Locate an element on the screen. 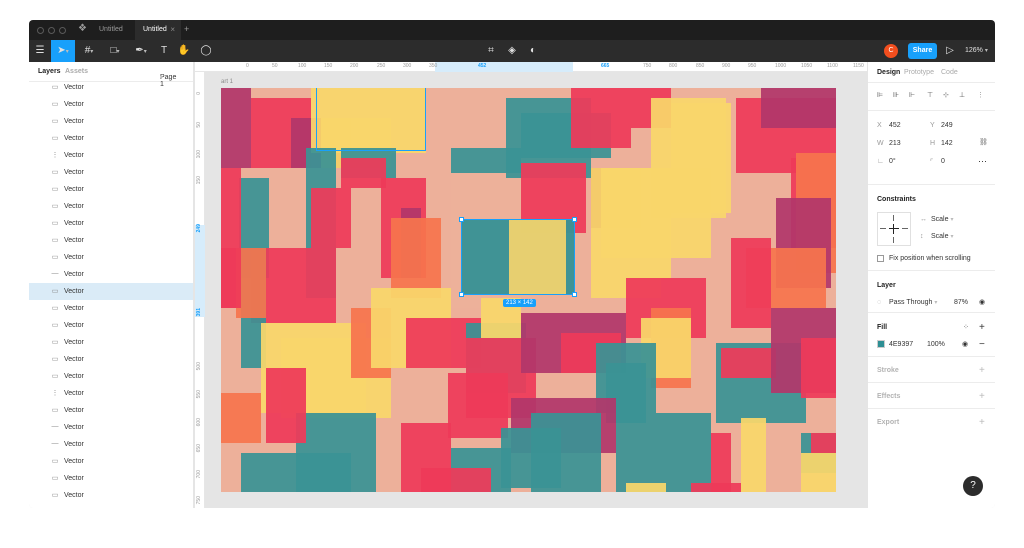 This screenshot has width=1024, height=548. tab-layers: Layers is located at coordinates (49, 71).